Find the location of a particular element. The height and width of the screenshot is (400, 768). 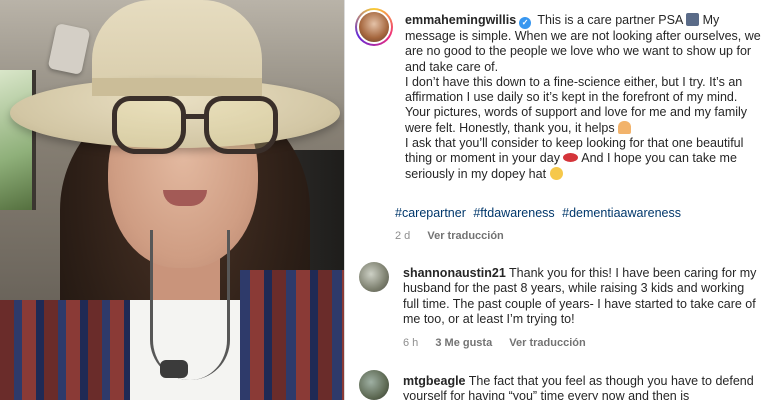

verified-badge-icon: ✓ is located at coordinates (525, 23).